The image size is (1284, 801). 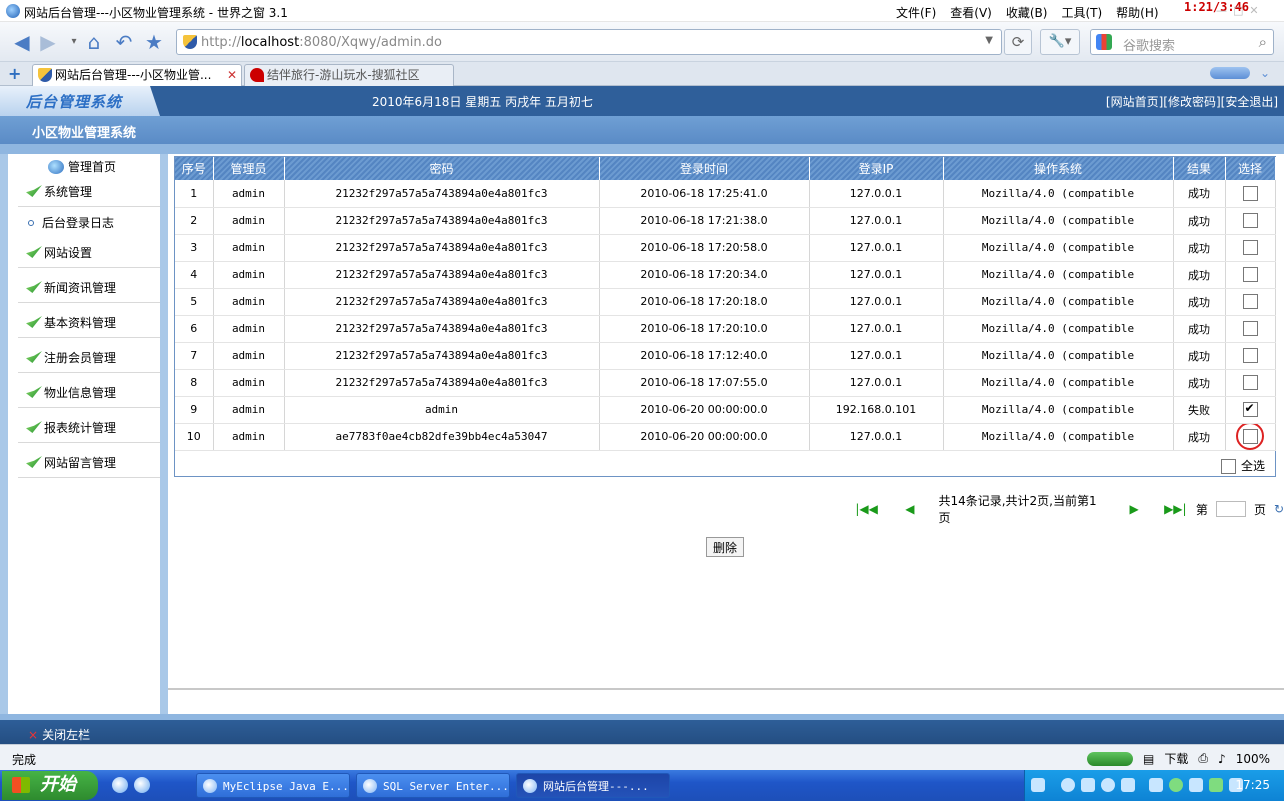 What do you see at coordinates (1228, 466) in the screenshot?
I see `select-all-checkbox` at bounding box center [1228, 466].